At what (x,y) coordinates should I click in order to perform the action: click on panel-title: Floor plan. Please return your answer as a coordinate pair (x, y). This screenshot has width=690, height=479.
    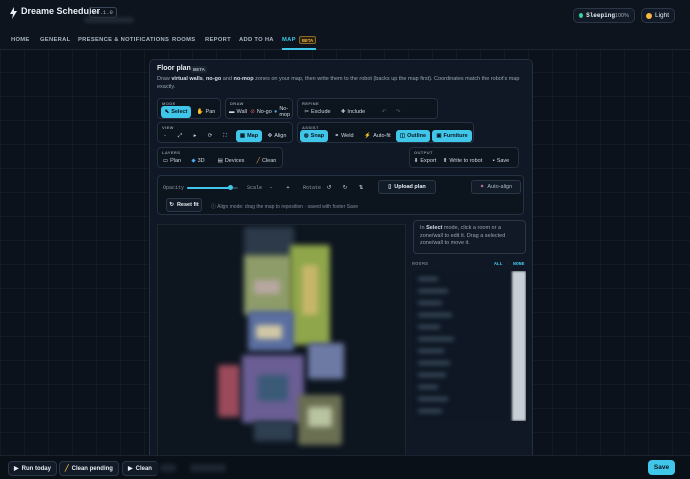
    Looking at the image, I should click on (174, 68).